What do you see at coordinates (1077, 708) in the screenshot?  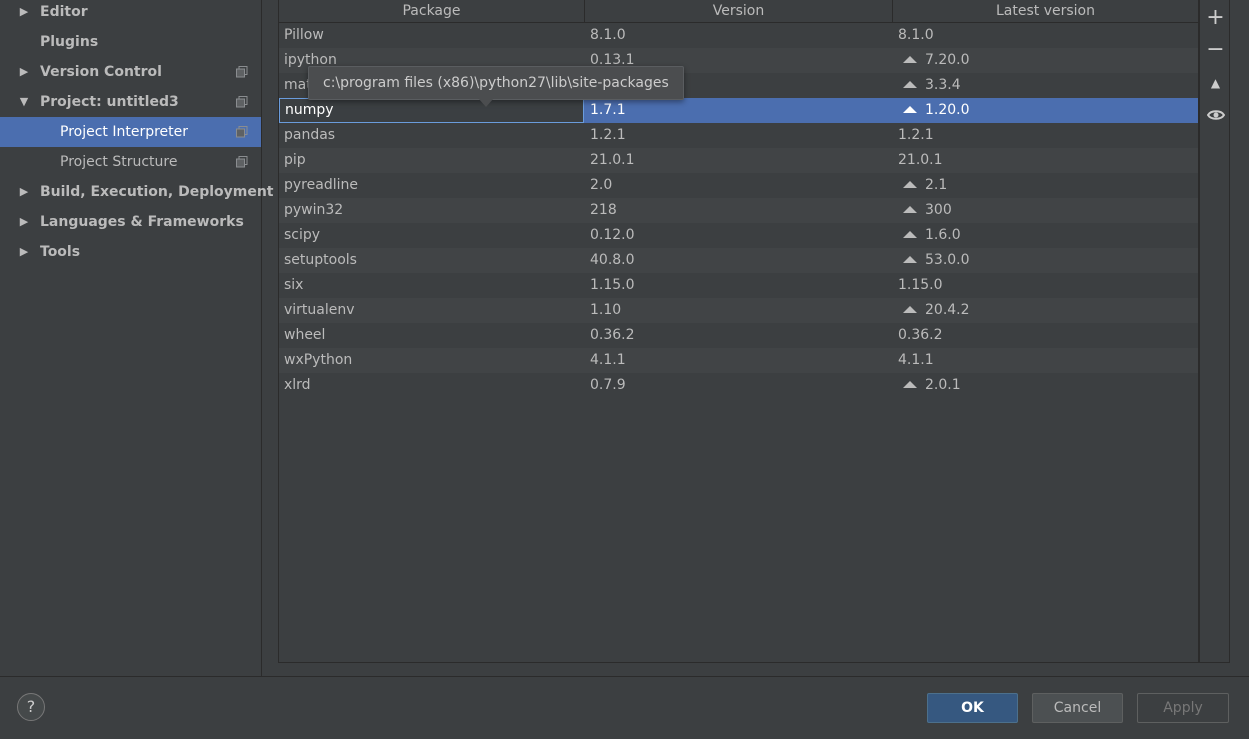 I see `cancel-button: Cancel` at bounding box center [1077, 708].